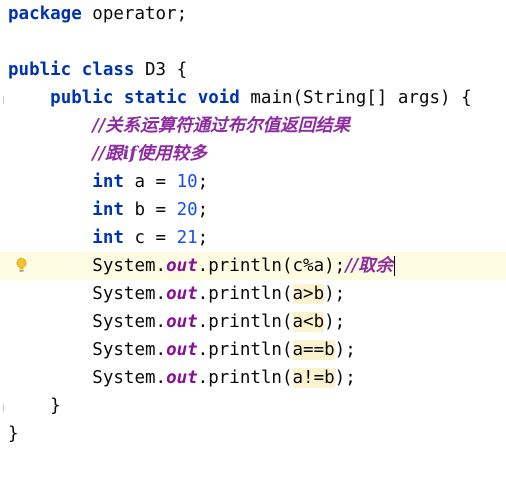 This screenshot has height=504, width=506. I want to click on code-line-println-4: System.out.println(a==b);, so click(253, 350).